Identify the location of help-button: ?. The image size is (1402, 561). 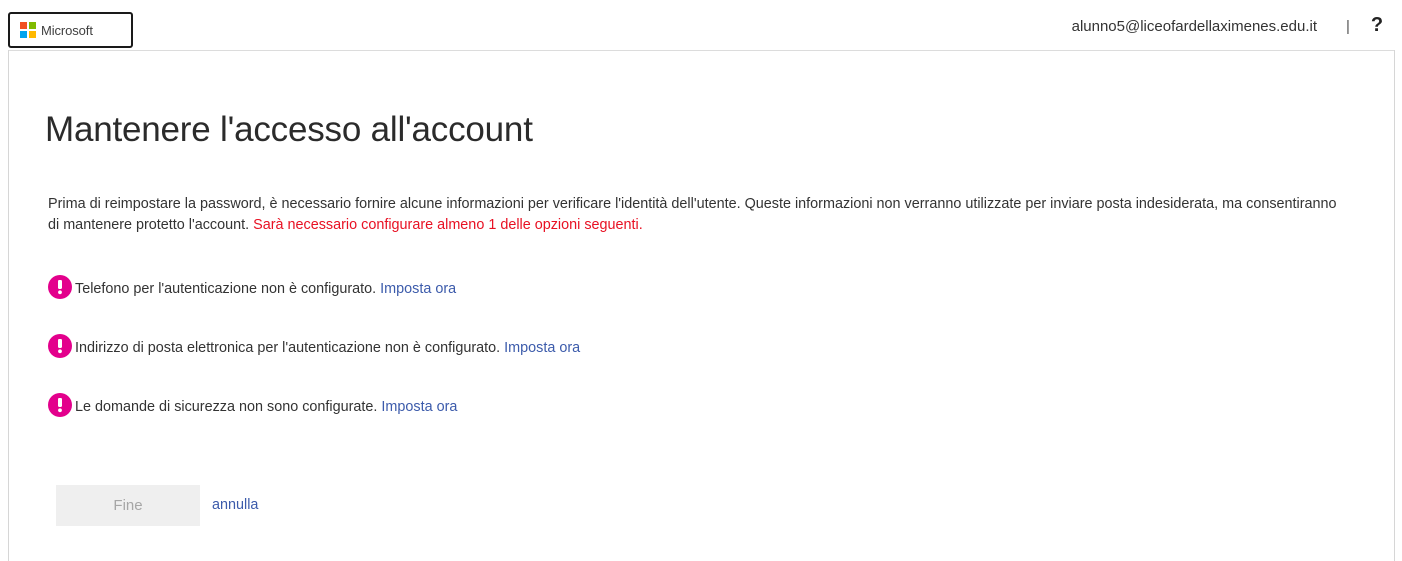
(1377, 25).